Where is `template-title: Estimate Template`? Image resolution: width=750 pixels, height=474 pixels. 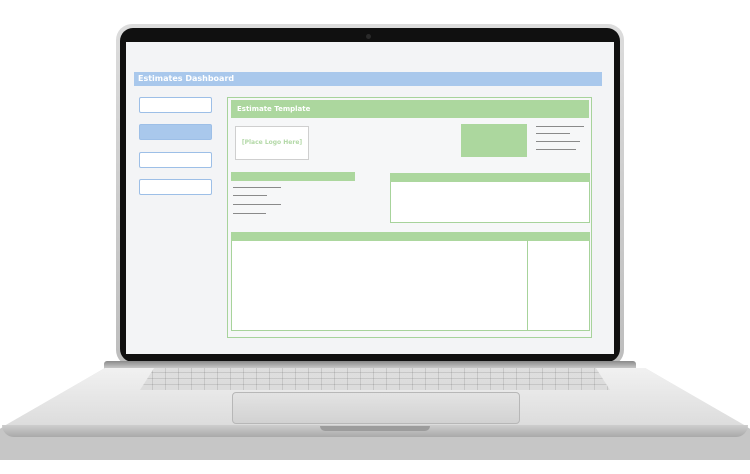 template-title: Estimate Template is located at coordinates (410, 109).